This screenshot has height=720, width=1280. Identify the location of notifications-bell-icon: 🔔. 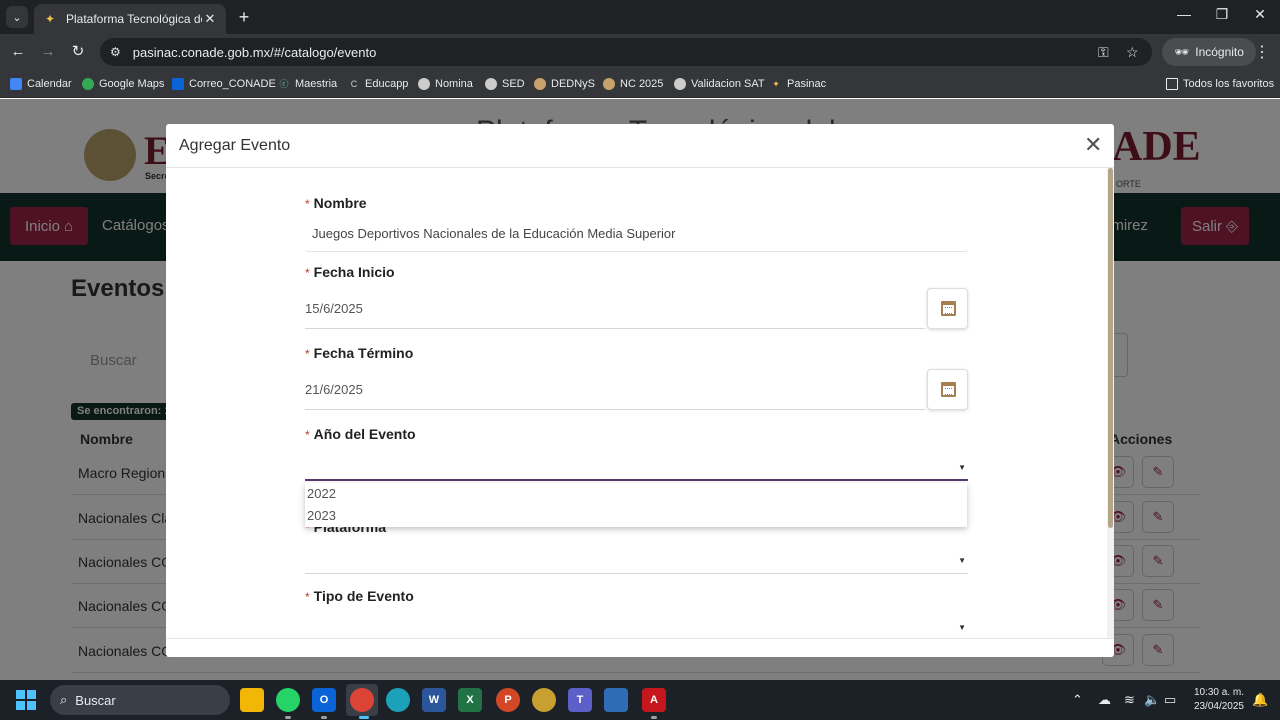
(1260, 700).